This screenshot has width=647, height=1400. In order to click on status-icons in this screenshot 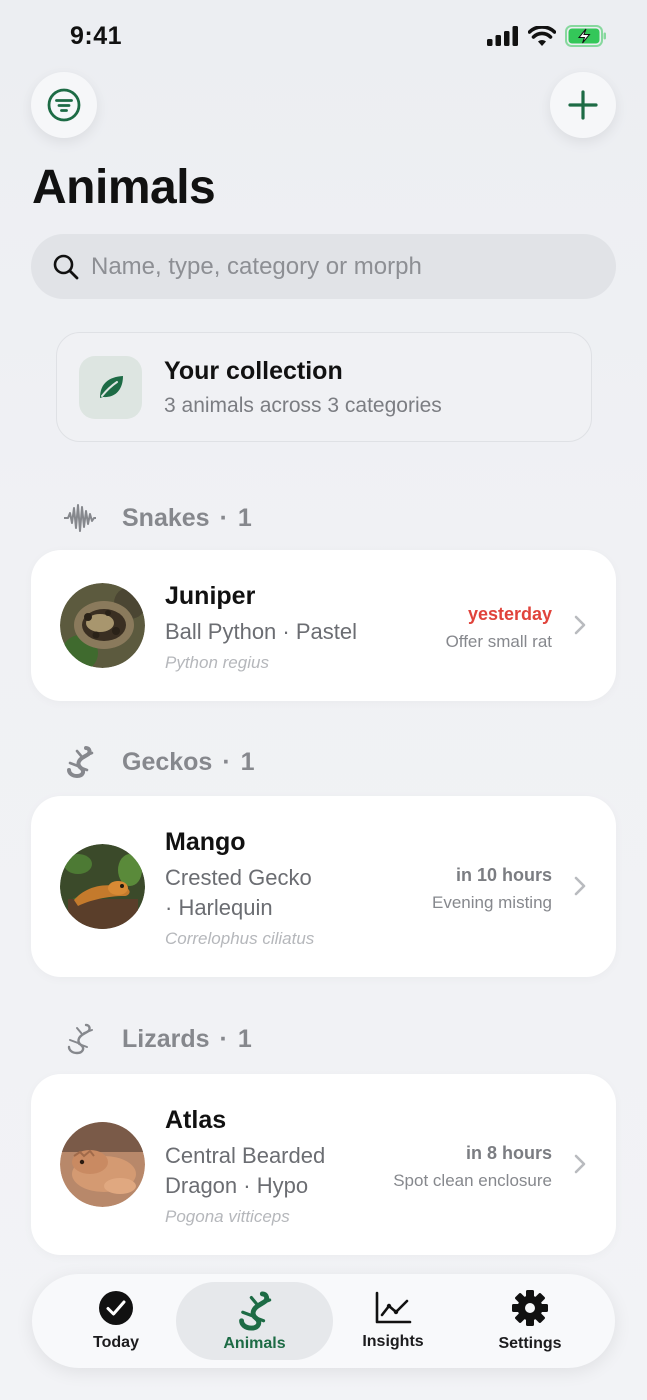, I will do `click(547, 36)`.